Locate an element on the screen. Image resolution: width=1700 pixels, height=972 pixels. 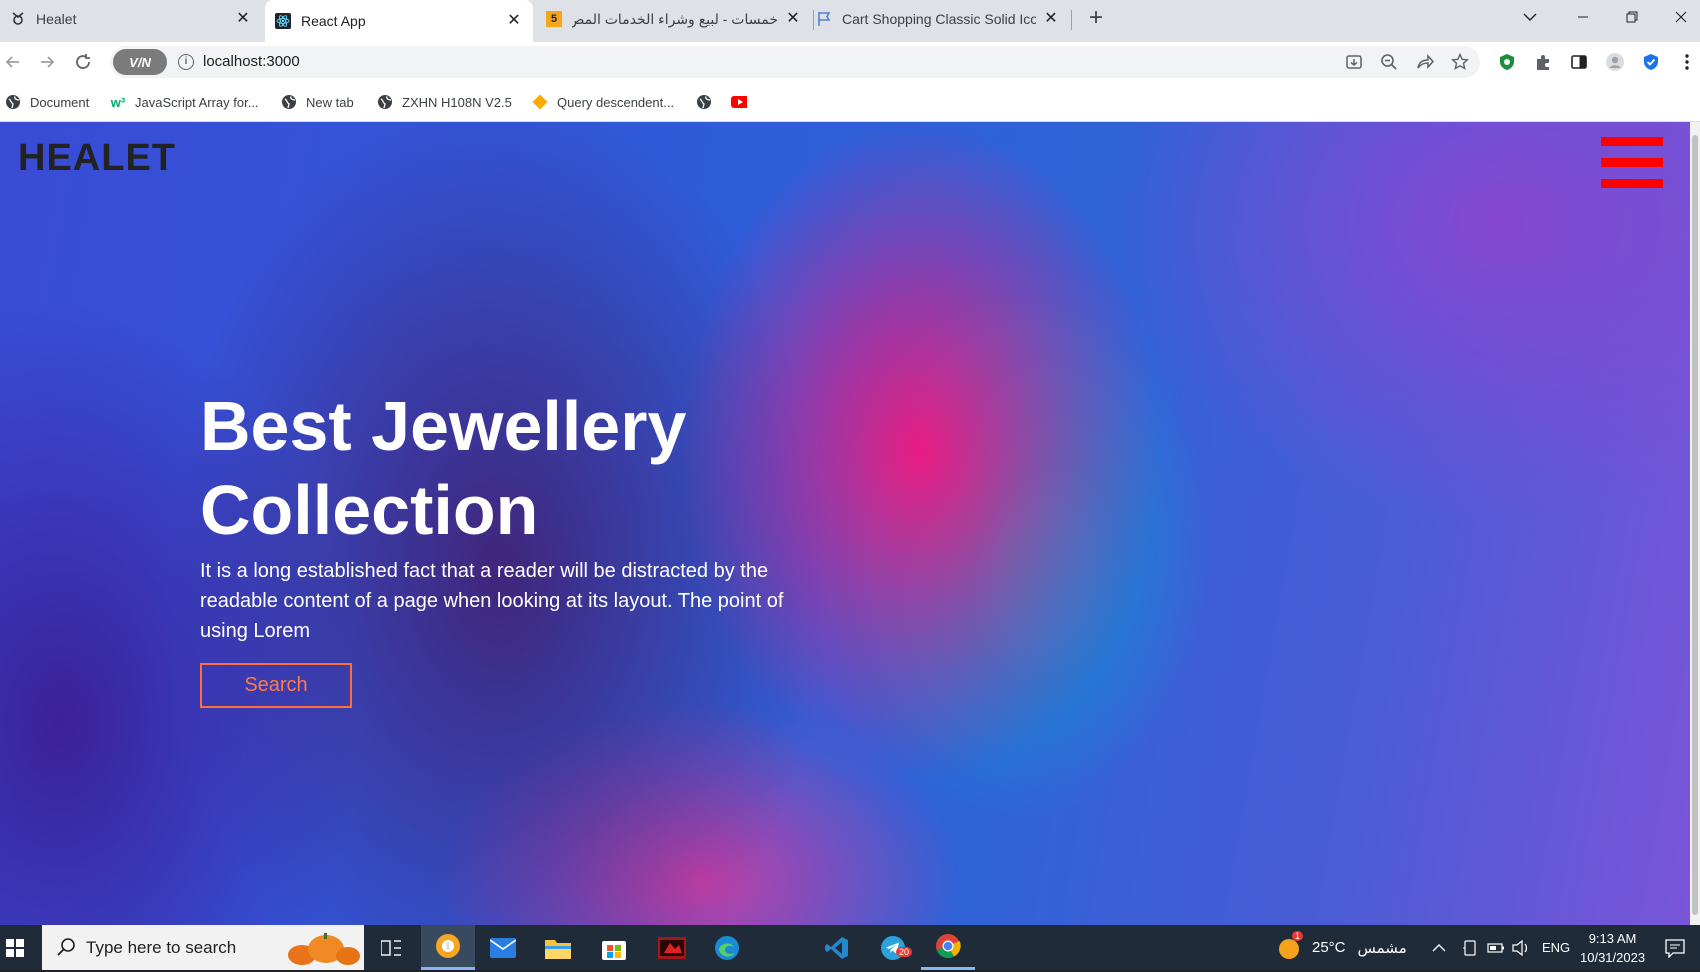
tab-khamsat: 5 خمسات - لبيع وشراء الخدمات المص ✕ is located at coordinates (674, 19).